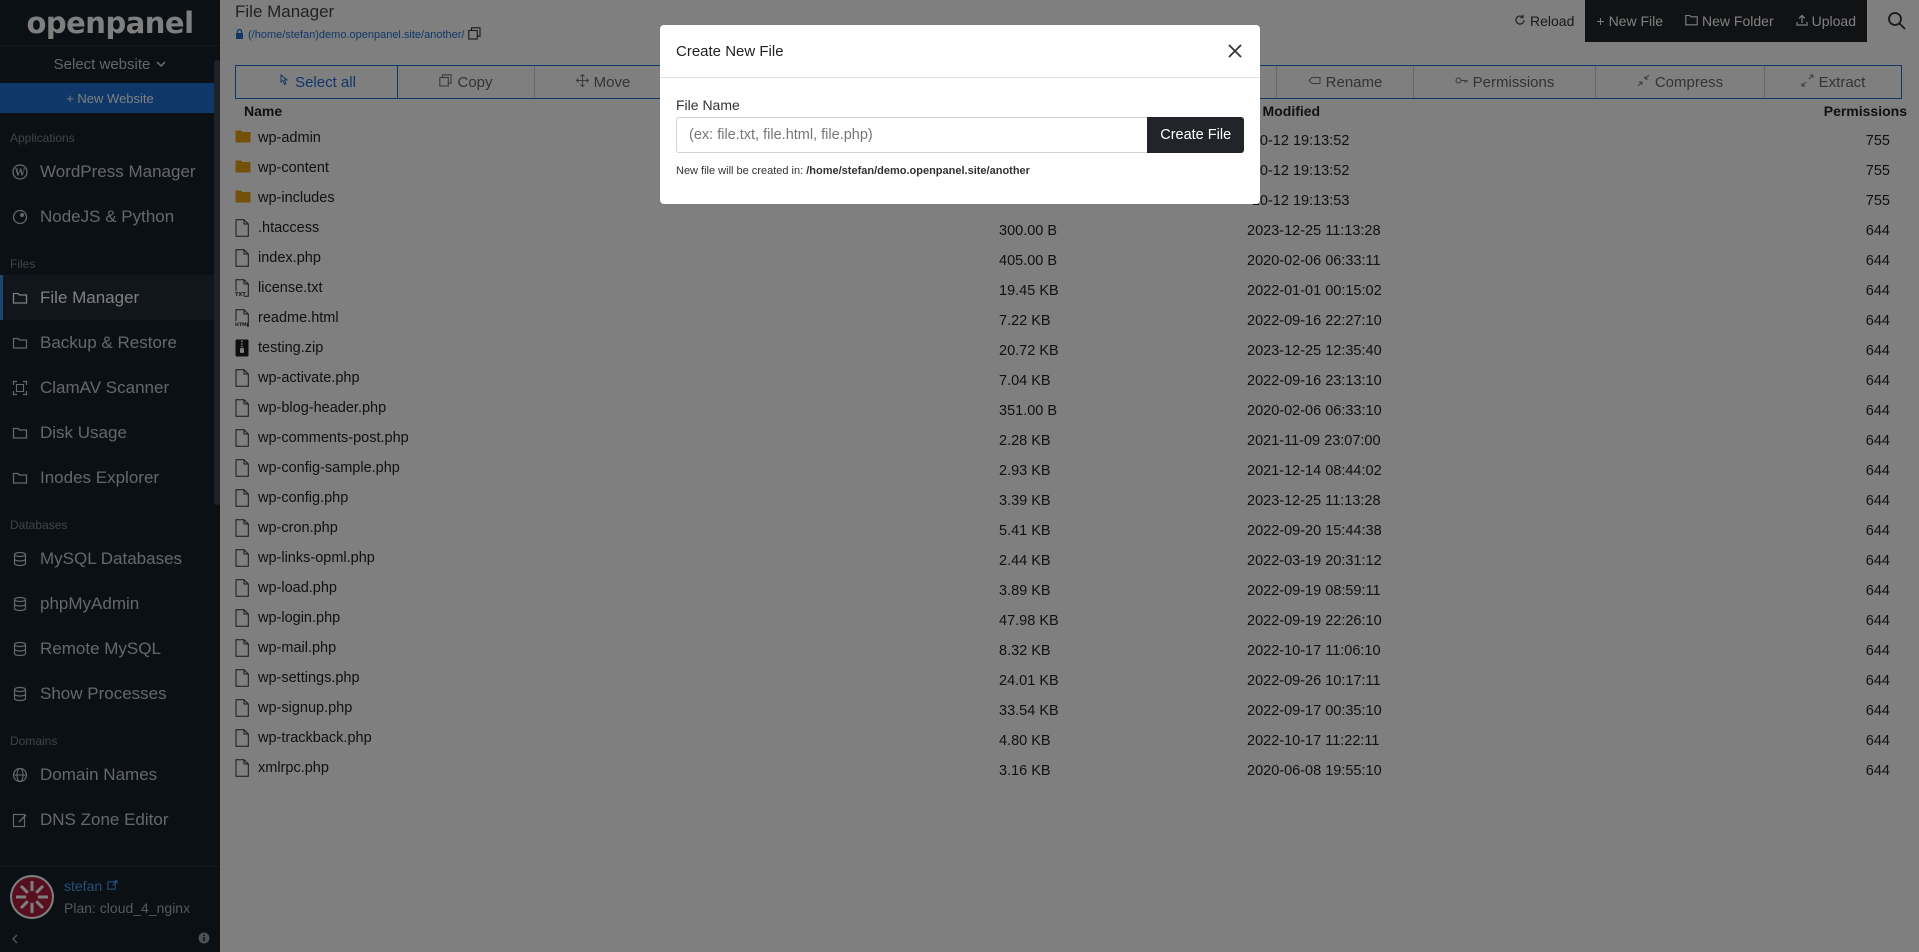 The width and height of the screenshot is (1919, 952). What do you see at coordinates (918, 171) in the screenshot?
I see `hint-path: /home/stefan/demo.openpanel.site/another` at bounding box center [918, 171].